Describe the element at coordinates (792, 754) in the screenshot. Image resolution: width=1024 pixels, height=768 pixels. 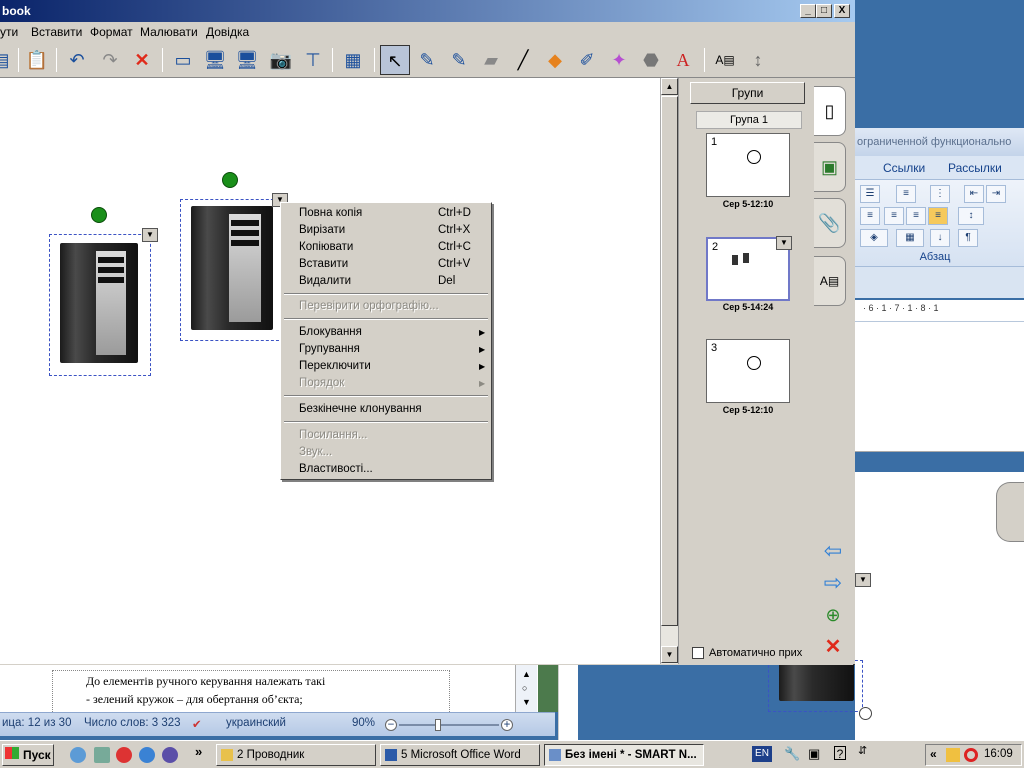
I see `tool-icon: 🔧` at that location.